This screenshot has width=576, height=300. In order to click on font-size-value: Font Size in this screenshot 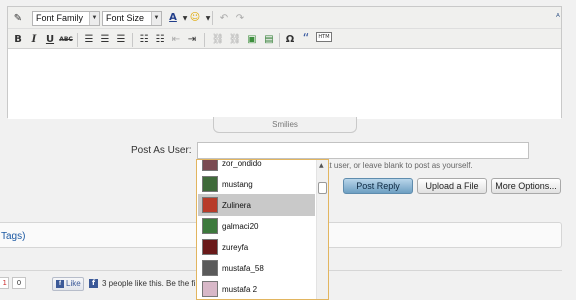, I will do `click(125, 18)`.